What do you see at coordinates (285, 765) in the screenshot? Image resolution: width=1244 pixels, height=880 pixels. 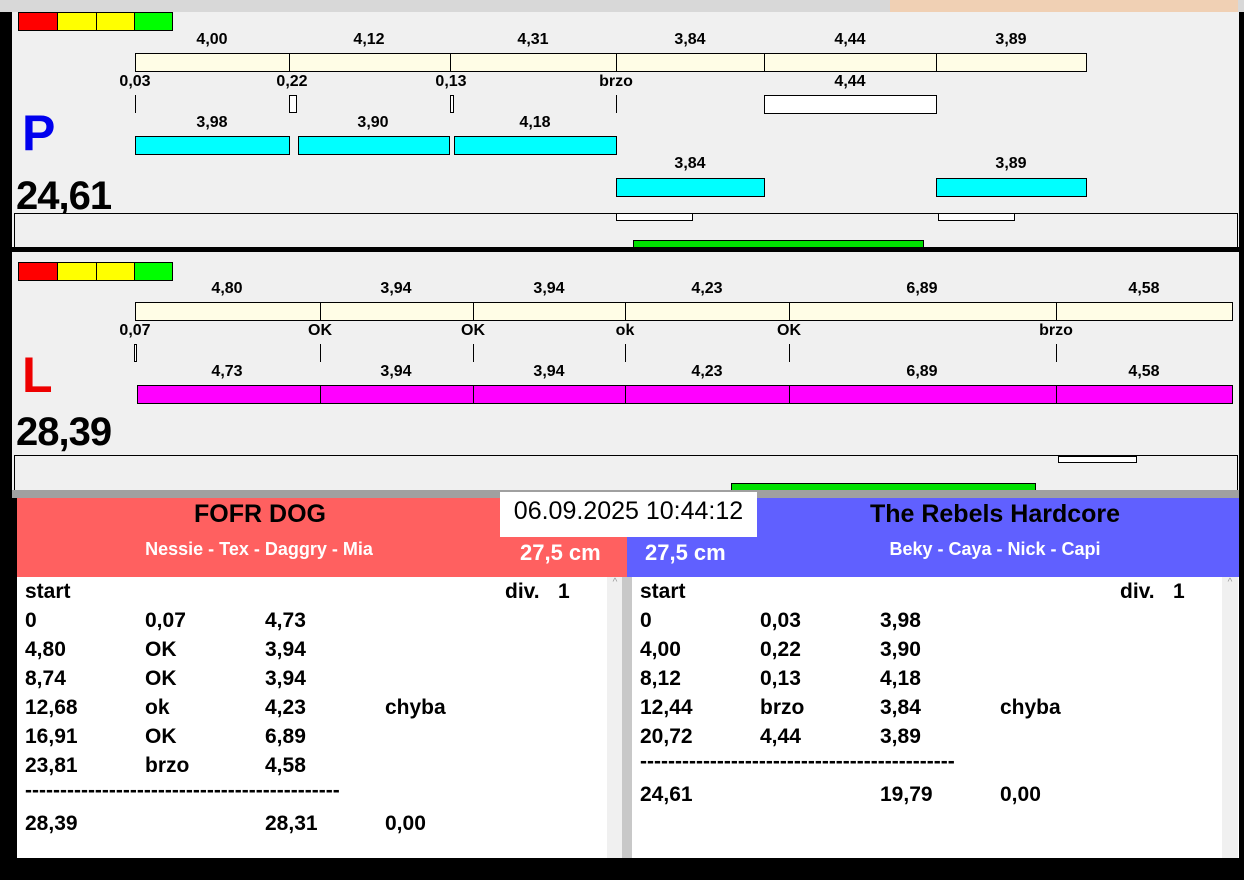 I see `table-cell: 4,58` at bounding box center [285, 765].